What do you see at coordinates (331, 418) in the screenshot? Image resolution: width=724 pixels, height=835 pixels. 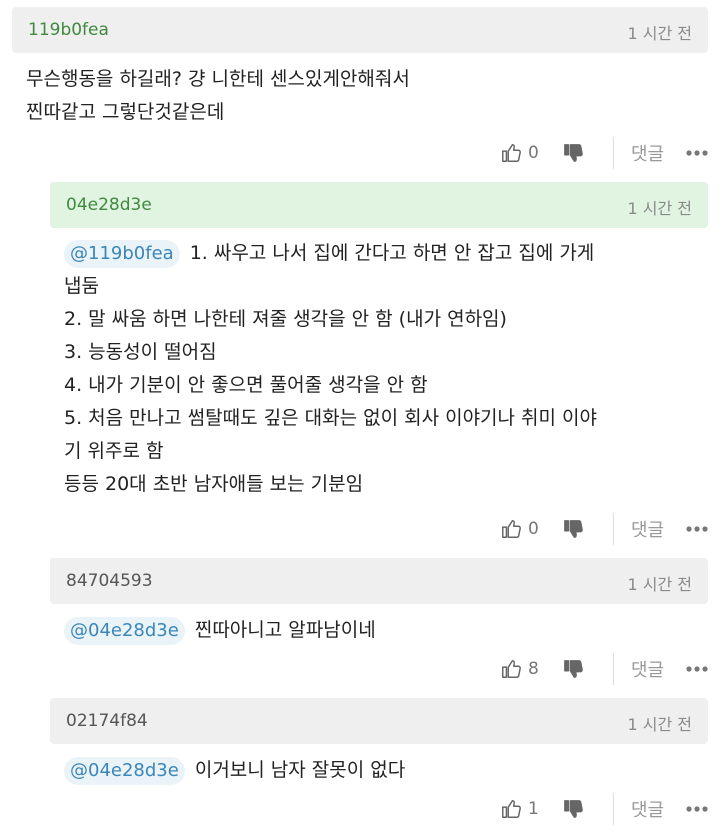 I see `comment-line: 5. 처음 만나고 썸탈때도 깊은 대화는 없이 회사 이야기나 취미 이야` at bounding box center [331, 418].